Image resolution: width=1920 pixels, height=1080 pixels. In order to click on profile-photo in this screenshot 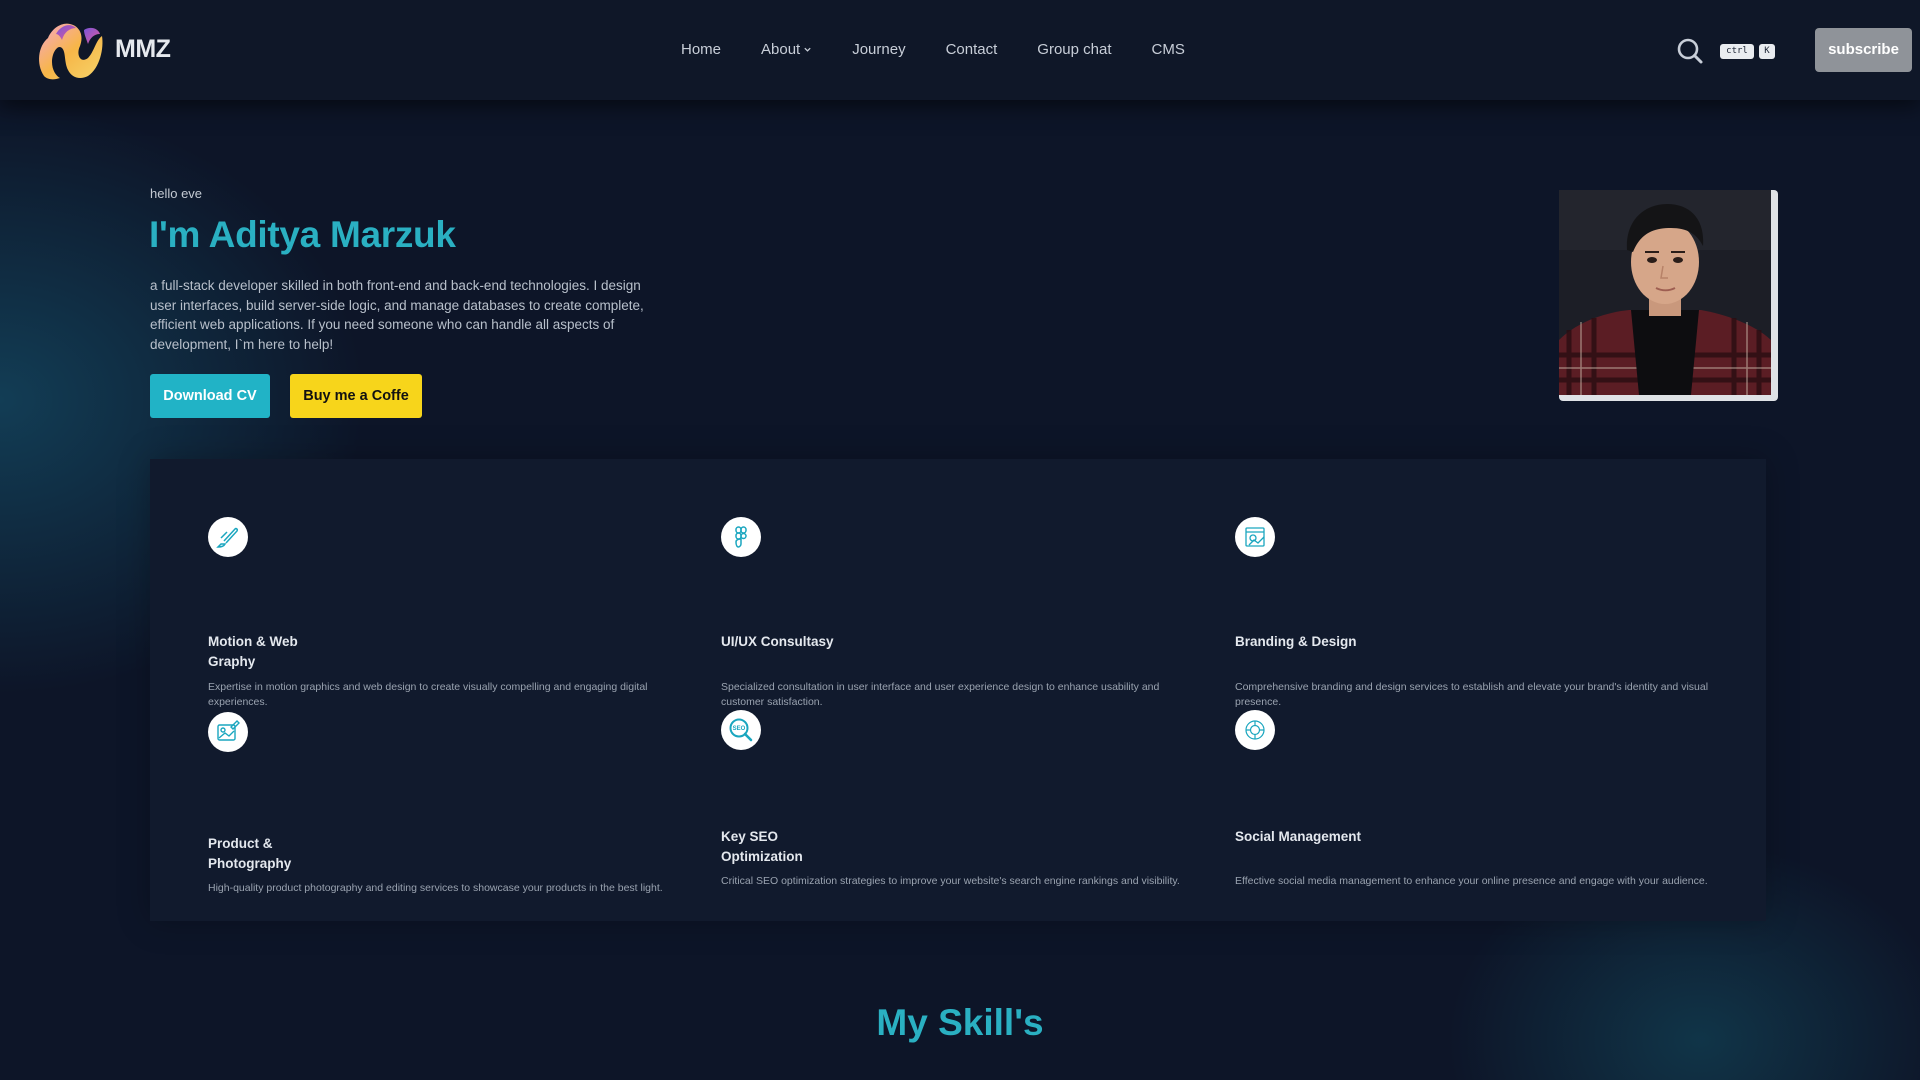, I will do `click(1665, 292)`.